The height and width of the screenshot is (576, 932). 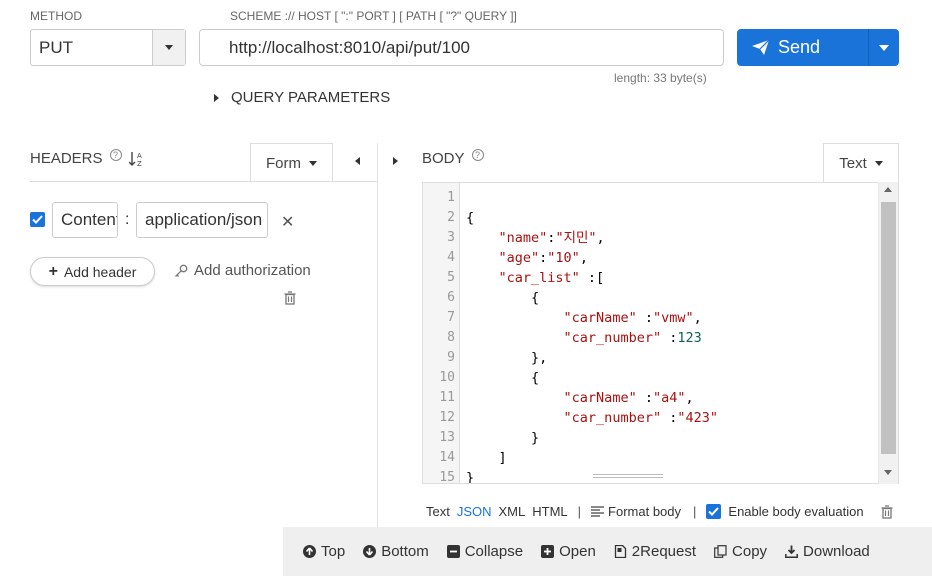 What do you see at coordinates (135, 159) in the screenshot?
I see `sort-alpha-icon: A Z` at bounding box center [135, 159].